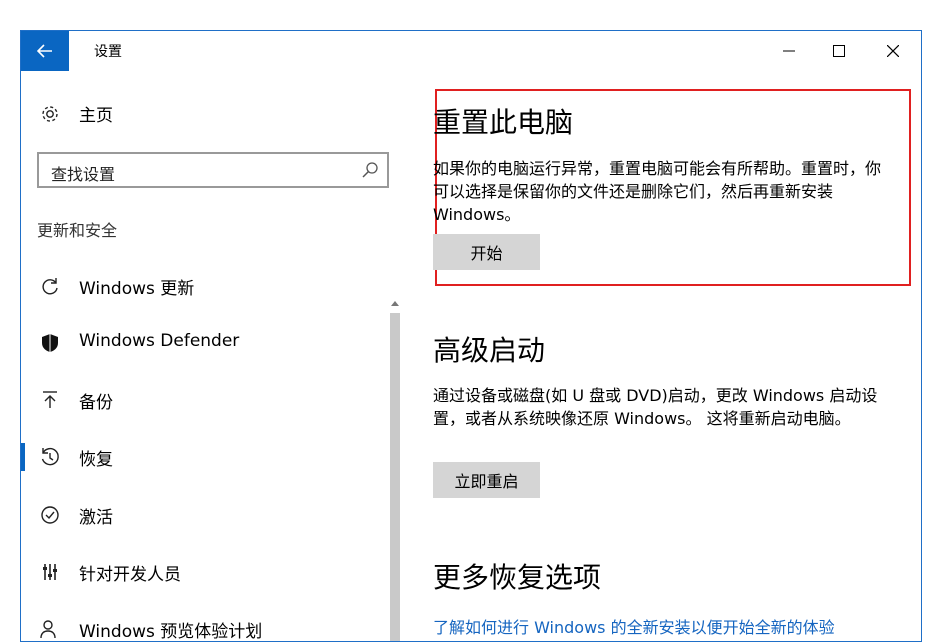 The image size is (948, 642). Describe the element at coordinates (634, 626) in the screenshot. I see `clean-install-link: 了解如何进行 Windows 的全新安装以便开始全新的体验` at that location.